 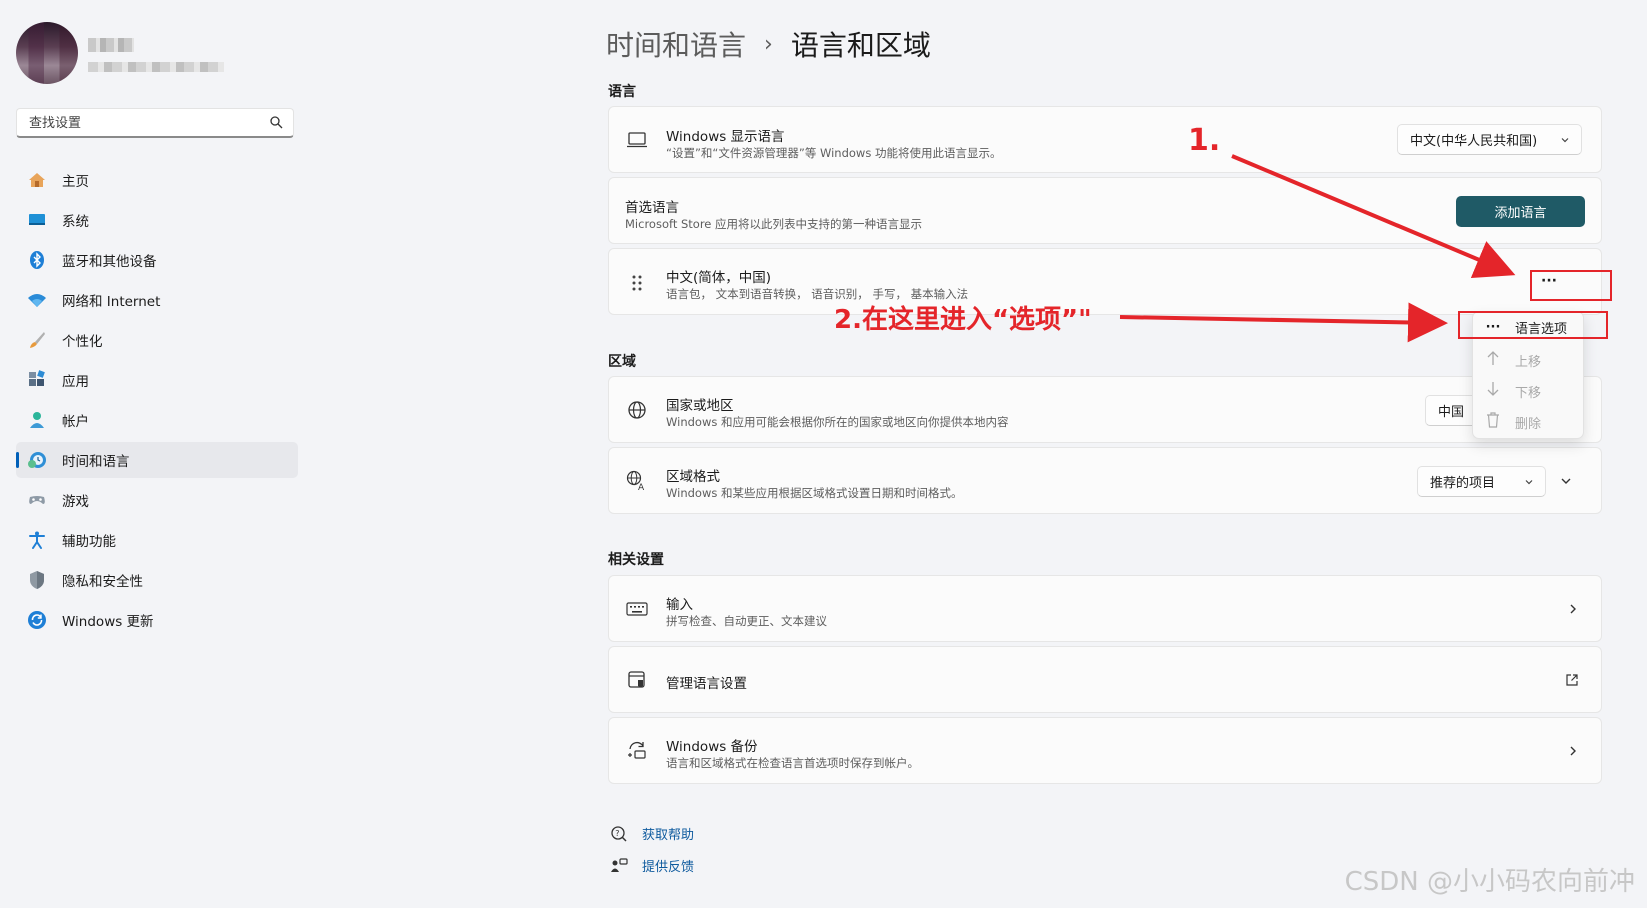 I want to click on annotation-step2: 2.在这里进入“选项”", so click(x=963, y=320).